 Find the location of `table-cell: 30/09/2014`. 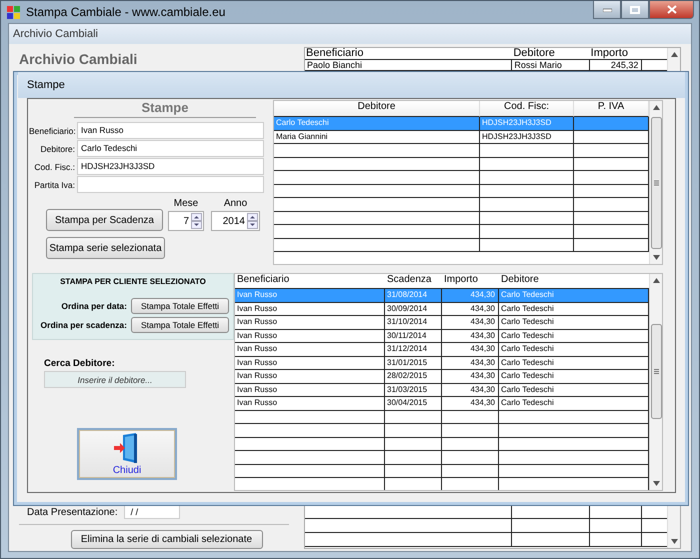

table-cell: 30/09/2014 is located at coordinates (413, 309).